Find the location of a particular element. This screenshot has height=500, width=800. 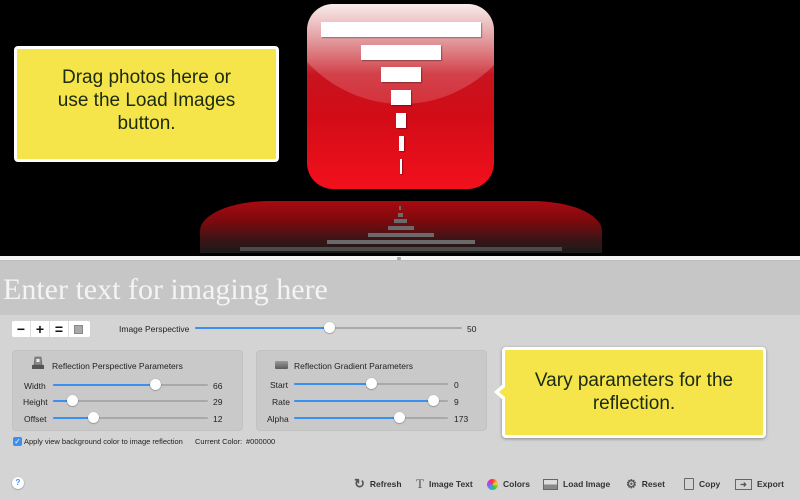

image-reflection is located at coordinates (401, 227).